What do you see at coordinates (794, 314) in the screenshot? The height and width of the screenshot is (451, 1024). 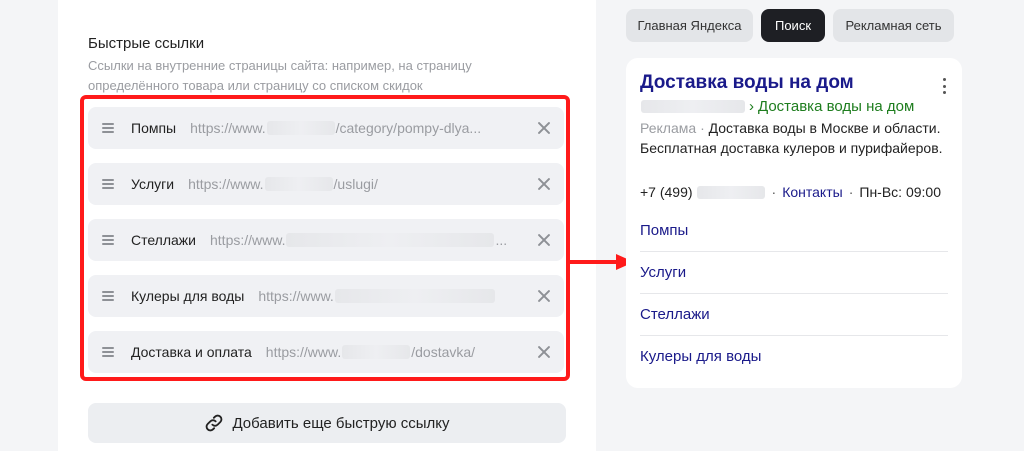 I see `sitelink: Стеллажи` at bounding box center [794, 314].